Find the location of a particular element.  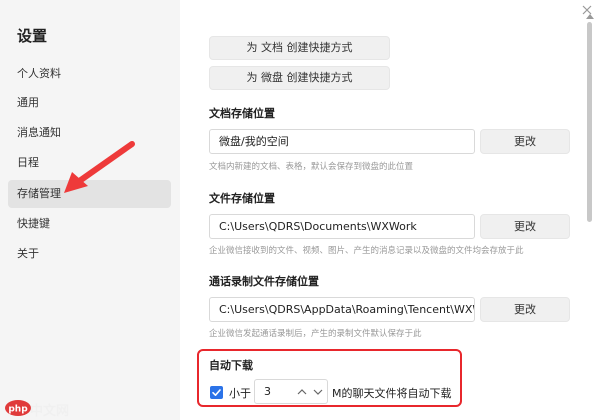

chevron-down-icon is located at coordinates (318, 392).